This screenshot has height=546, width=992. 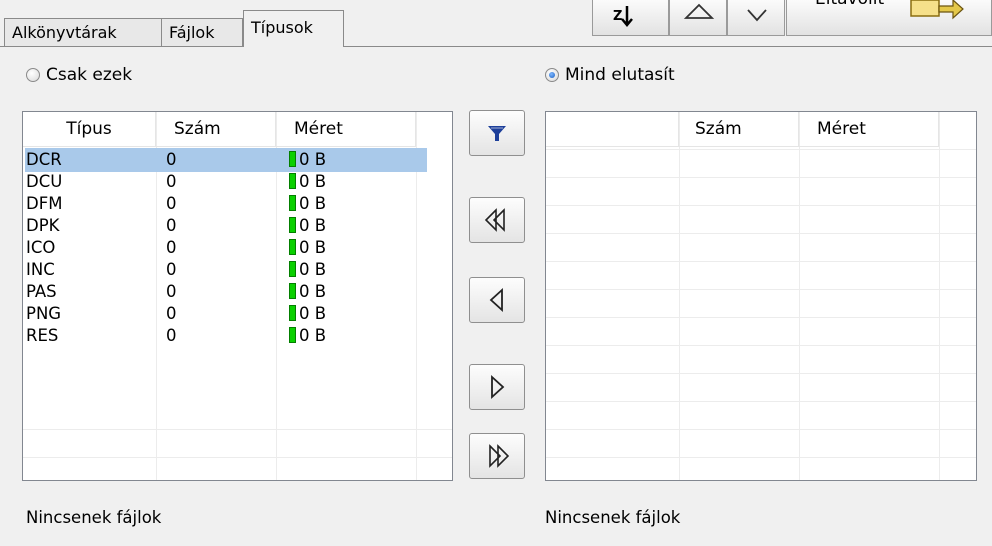 What do you see at coordinates (89, 75) in the screenshot?
I see `radio-label: Csak ezek` at bounding box center [89, 75].